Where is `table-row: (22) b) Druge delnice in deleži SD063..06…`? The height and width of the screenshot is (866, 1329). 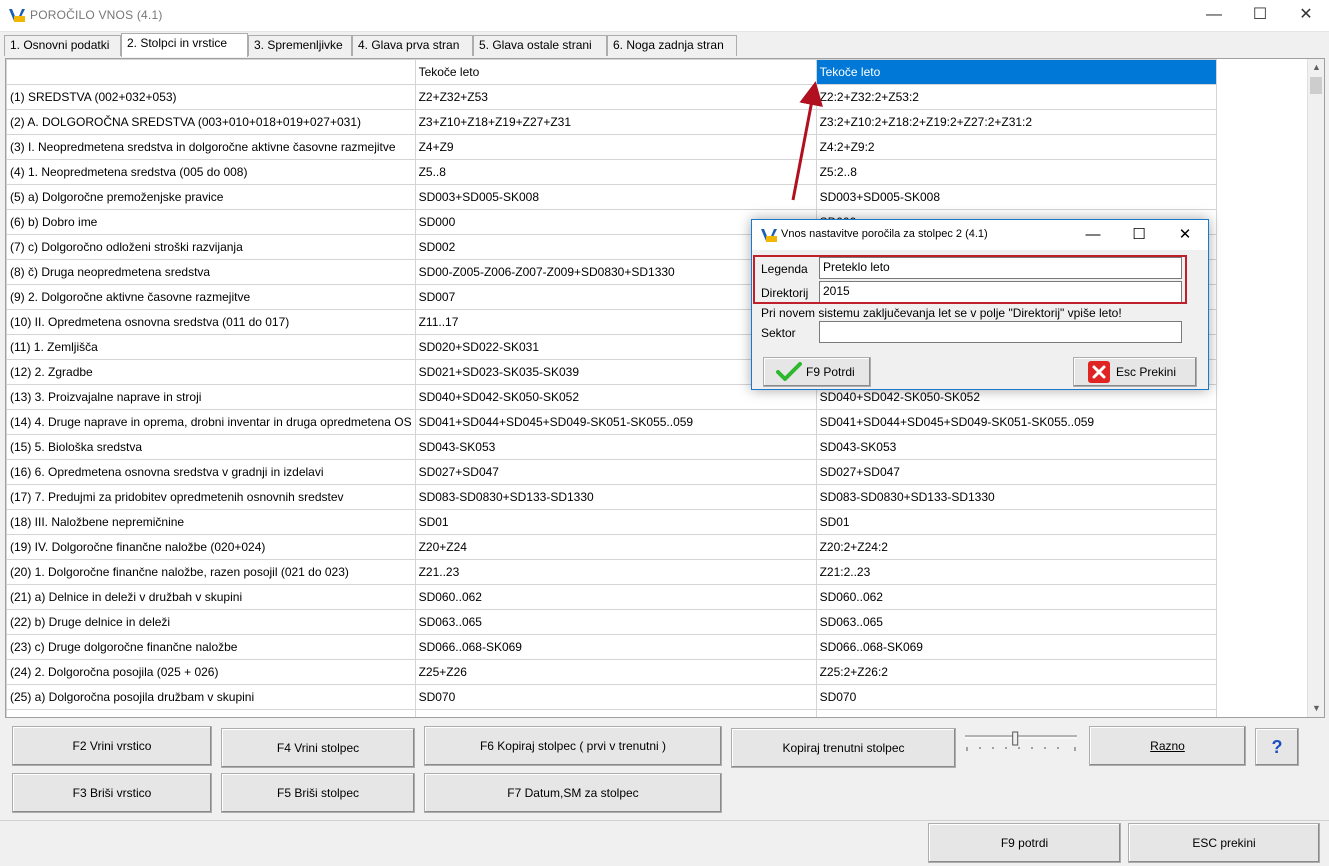 table-row: (22) b) Druge delnice in deleži SD063..06… is located at coordinates (611, 622).